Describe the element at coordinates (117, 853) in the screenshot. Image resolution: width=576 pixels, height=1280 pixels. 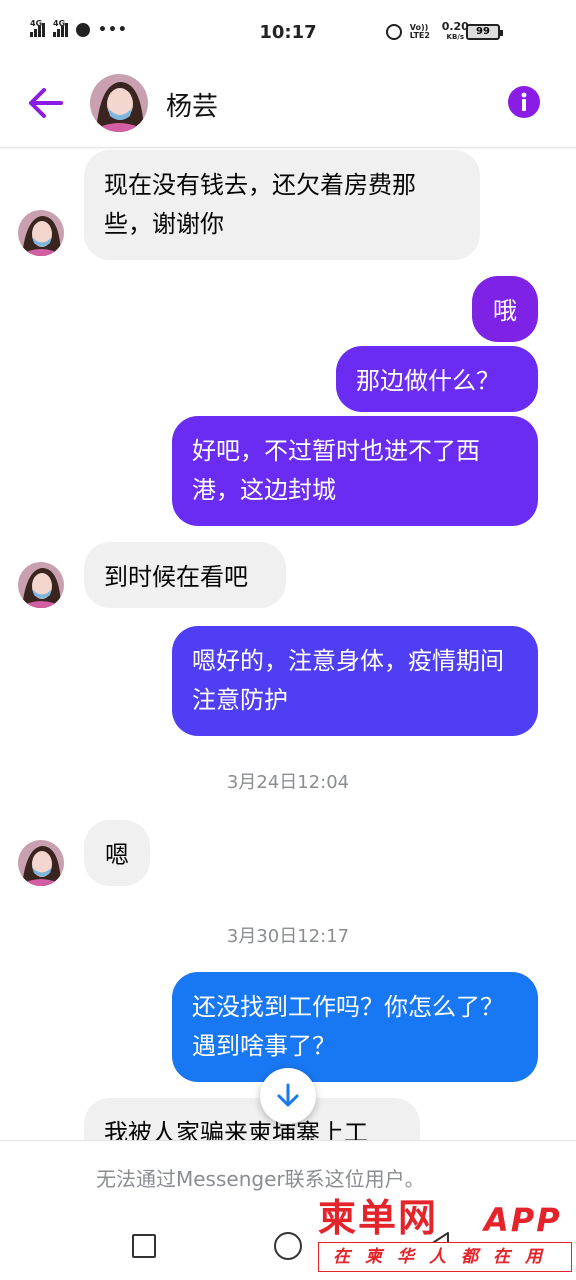
I see `message-bubble-incoming: 嗯` at that location.